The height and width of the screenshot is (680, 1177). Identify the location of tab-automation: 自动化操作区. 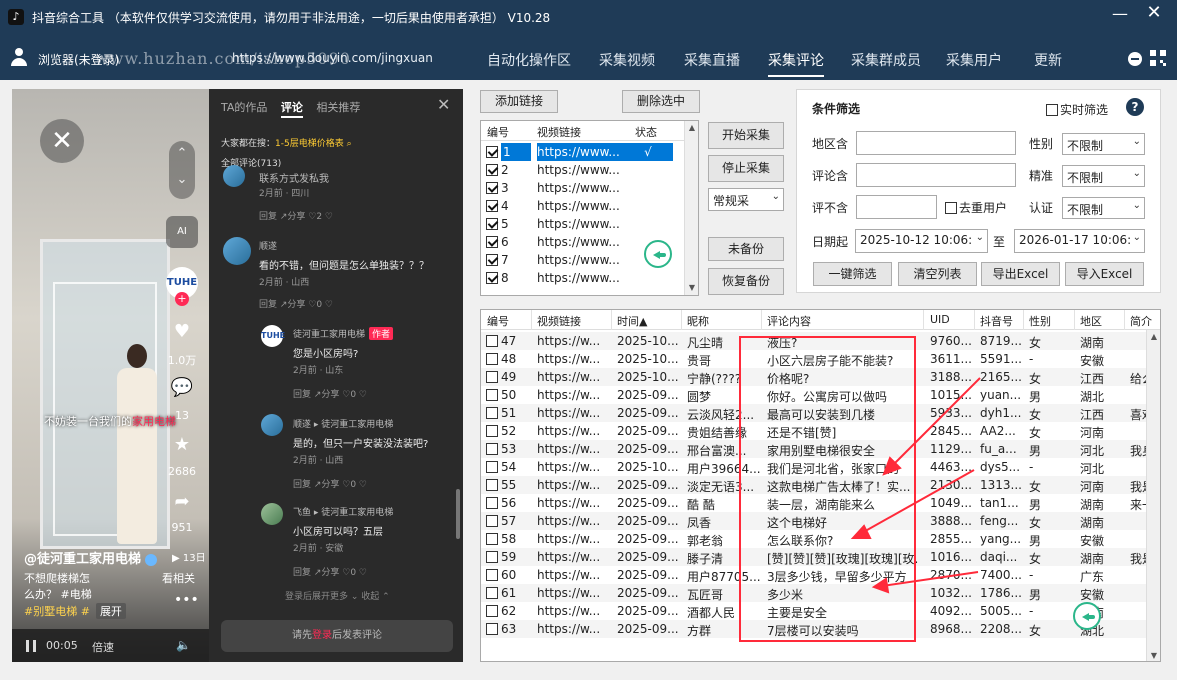
(529, 60).